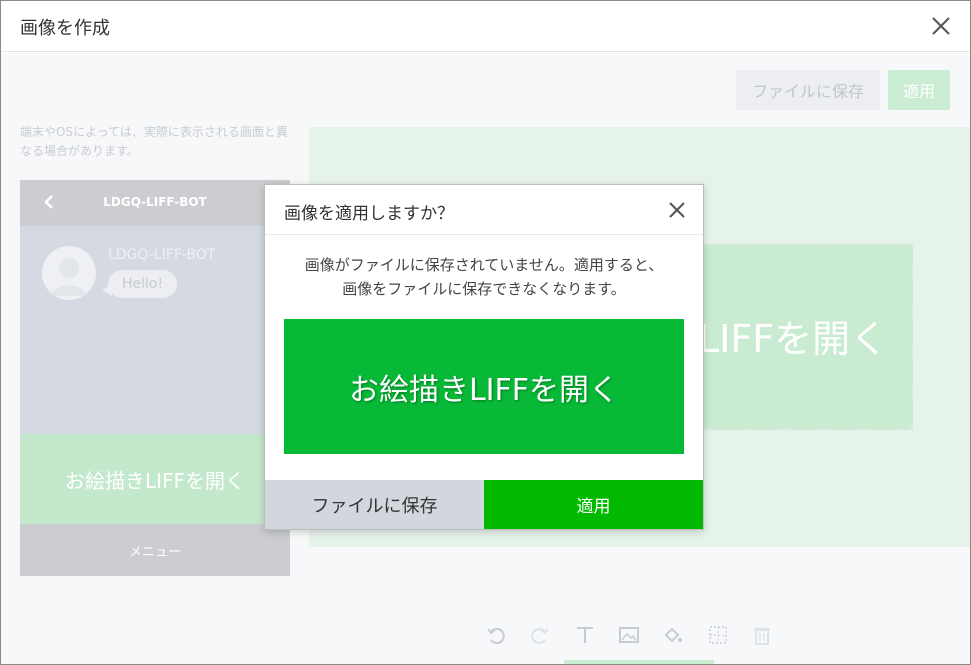 This screenshot has height=665, width=971. Describe the element at coordinates (919, 90) in the screenshot. I see `apply-button: 適用` at that location.